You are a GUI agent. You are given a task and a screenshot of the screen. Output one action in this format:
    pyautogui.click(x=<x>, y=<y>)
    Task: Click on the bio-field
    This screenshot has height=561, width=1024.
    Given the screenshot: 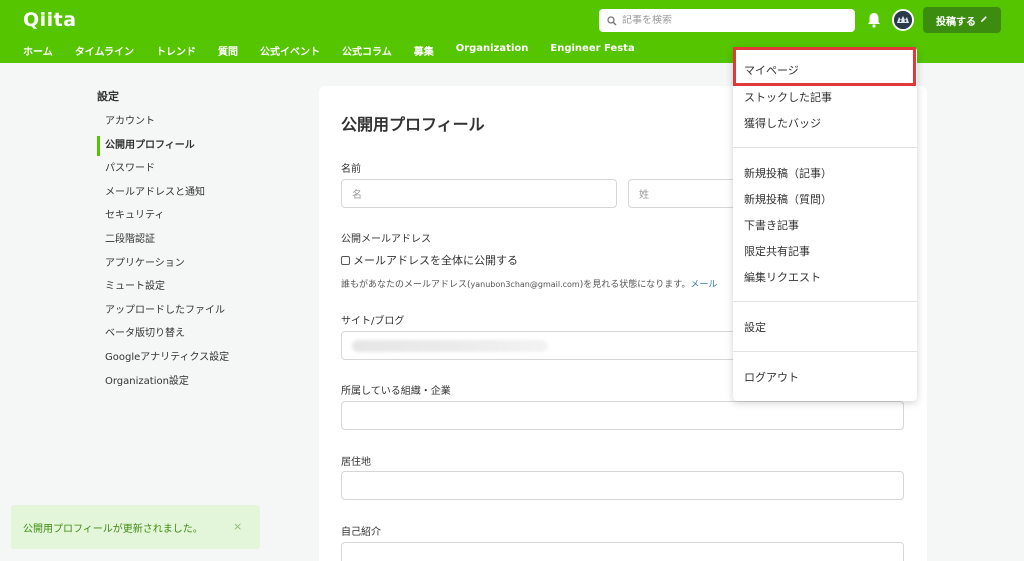 What is the action you would take?
    pyautogui.click(x=622, y=551)
    